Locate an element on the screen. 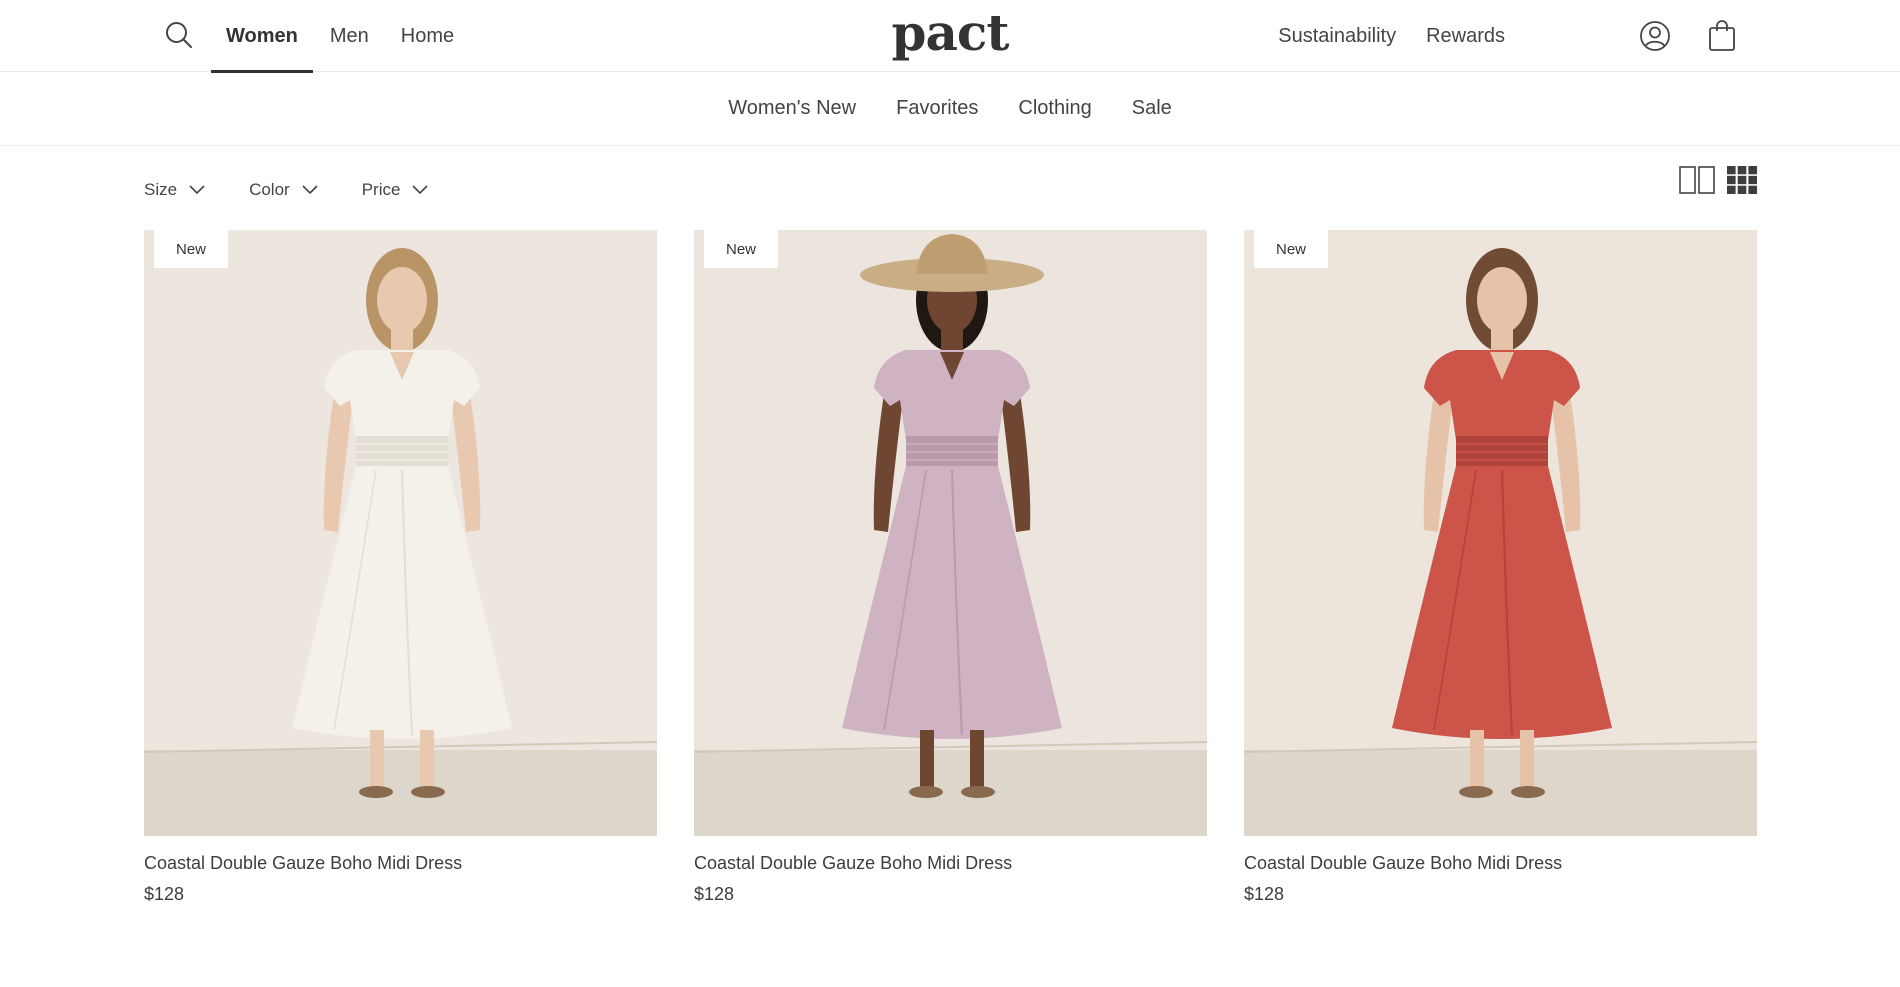 The width and height of the screenshot is (1900, 987). tab-women-label: Women is located at coordinates (262, 35).